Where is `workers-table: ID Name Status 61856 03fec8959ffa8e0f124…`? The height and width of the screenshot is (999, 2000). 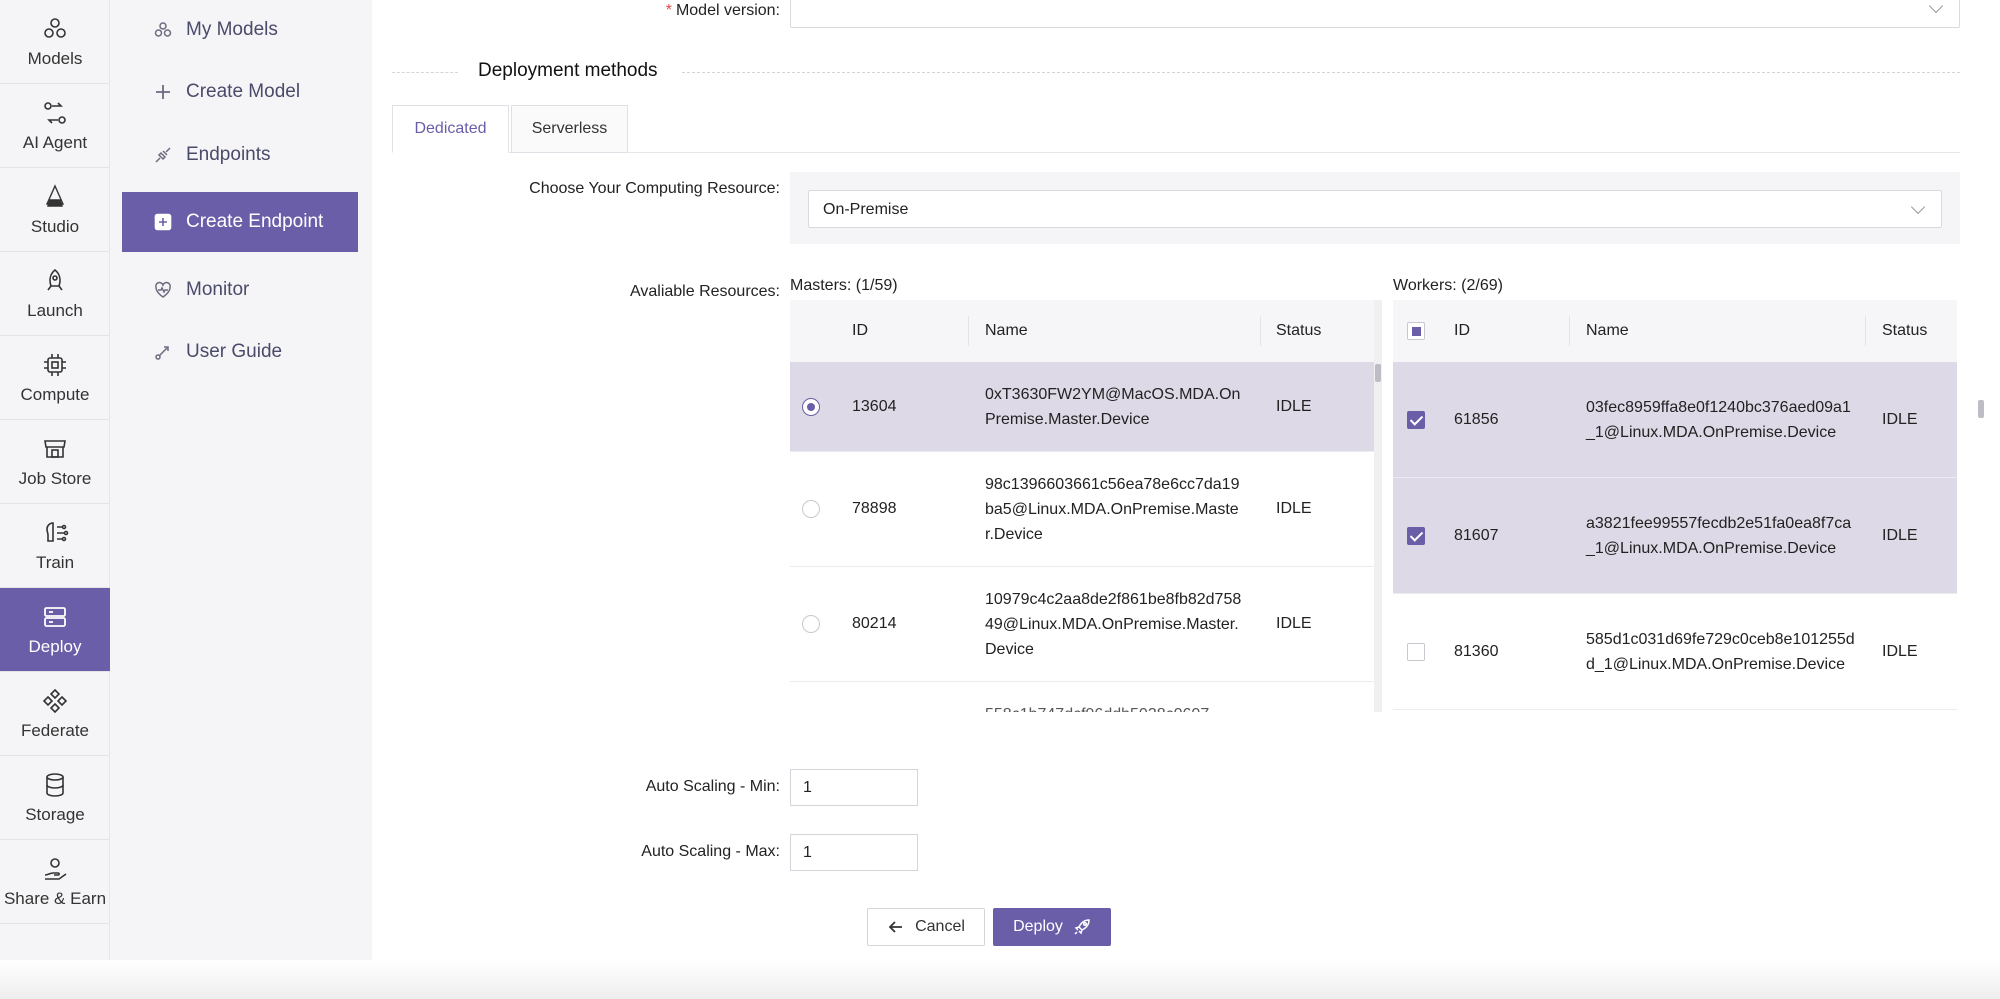 workers-table: ID Name Status 61856 03fec8959ffa8e0f124… is located at coordinates (1675, 506).